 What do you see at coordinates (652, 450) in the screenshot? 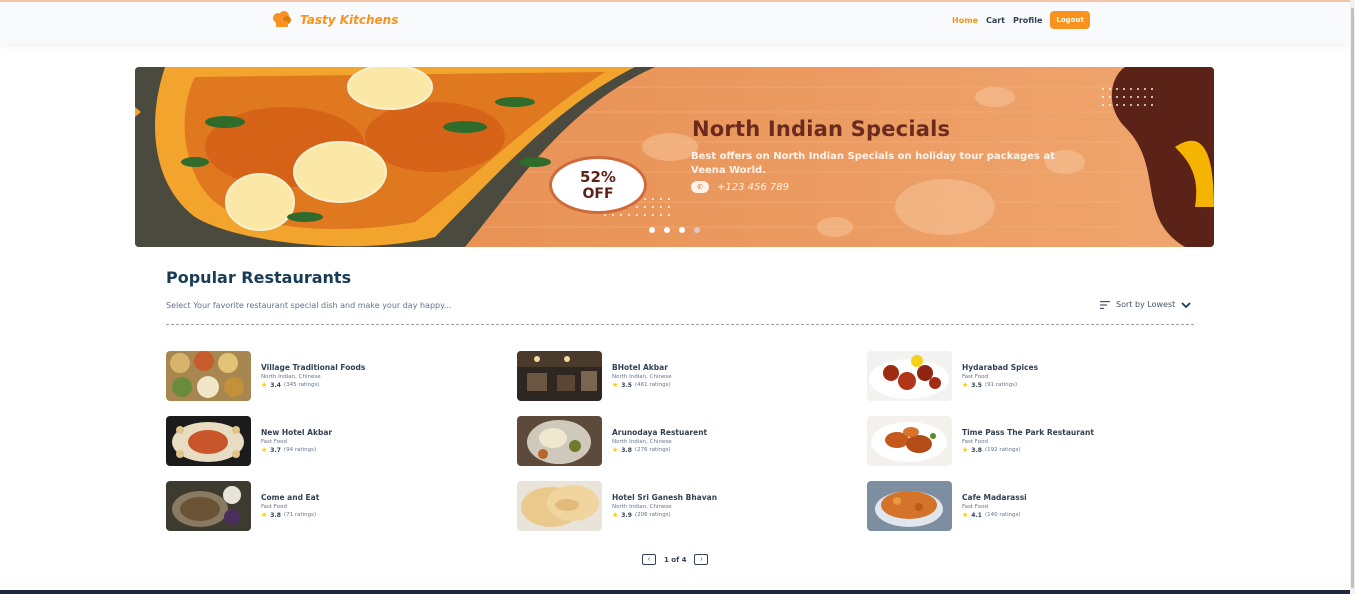
I see `ratings-count: (276 ratings)` at bounding box center [652, 450].